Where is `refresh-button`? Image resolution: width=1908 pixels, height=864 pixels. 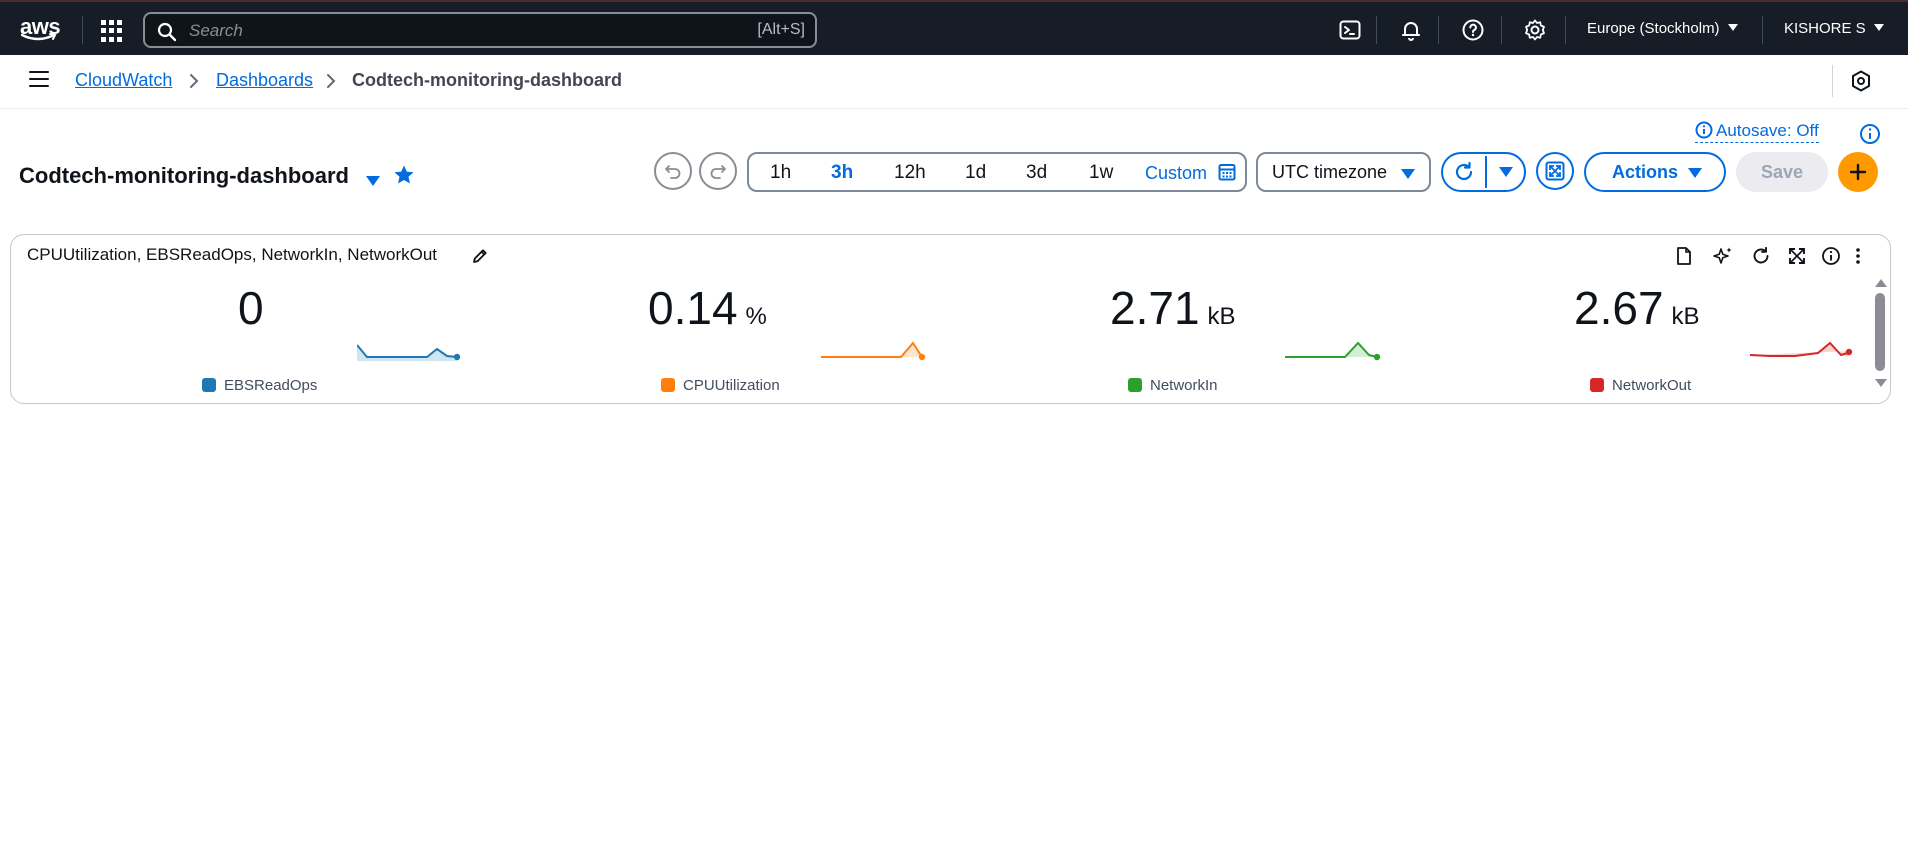 refresh-button is located at coordinates (1464, 172).